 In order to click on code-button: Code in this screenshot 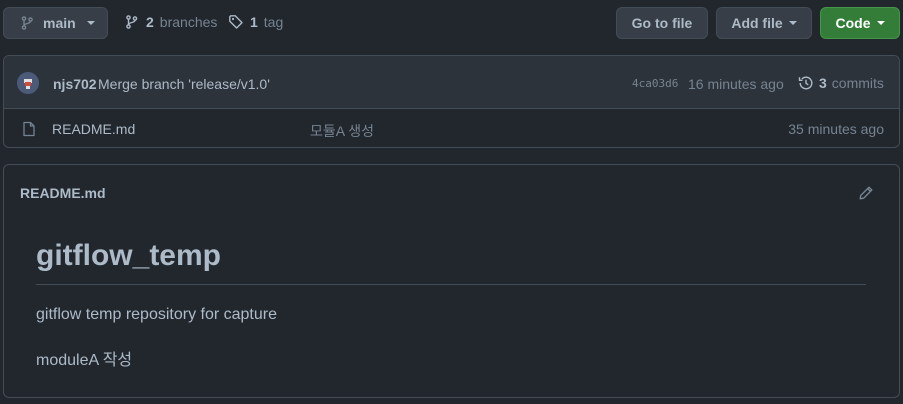, I will do `click(860, 23)`.